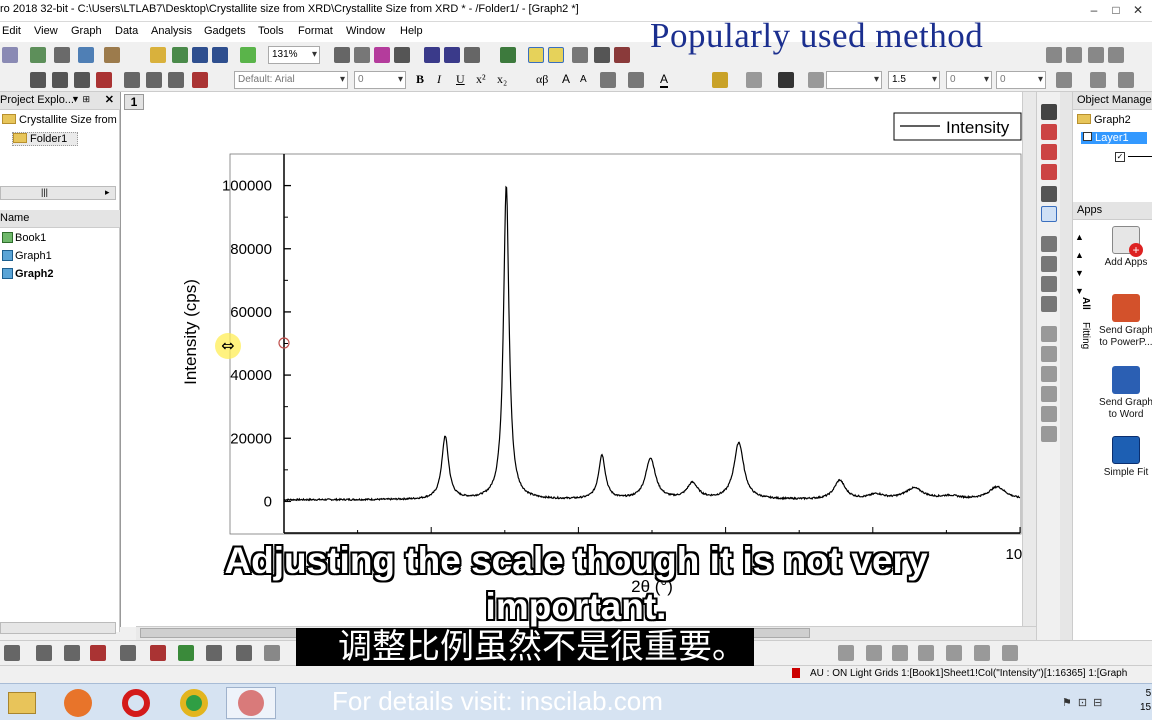  I want to click on bold-button: B, so click(420, 79).